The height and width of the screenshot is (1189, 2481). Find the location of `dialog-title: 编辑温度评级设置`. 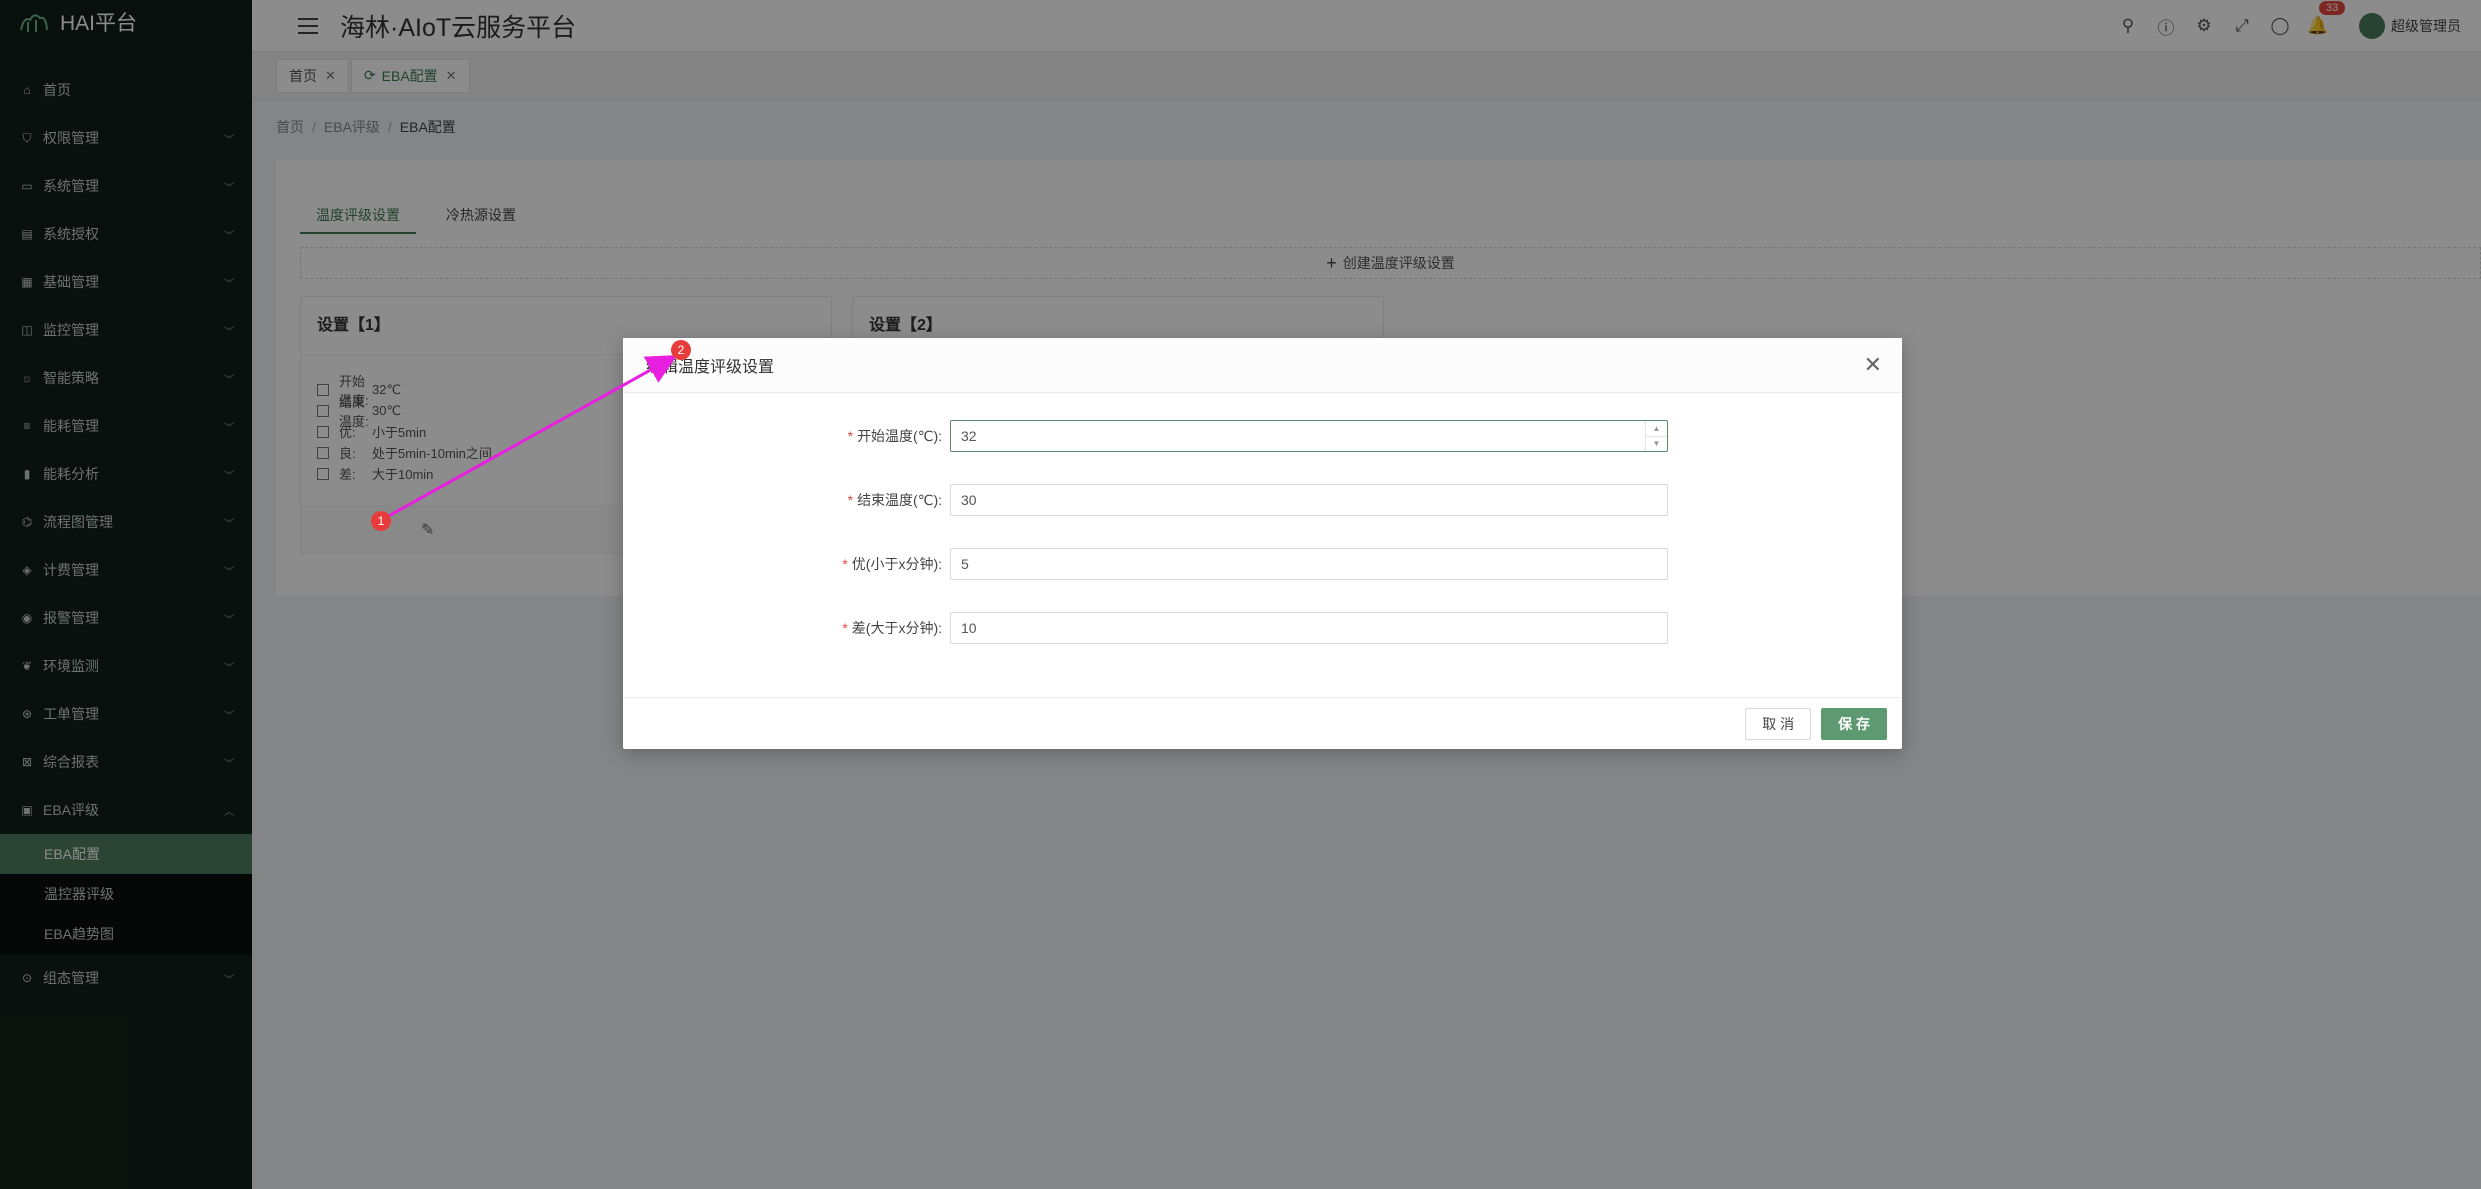

dialog-title: 编辑温度评级设置 is located at coordinates (710, 367).